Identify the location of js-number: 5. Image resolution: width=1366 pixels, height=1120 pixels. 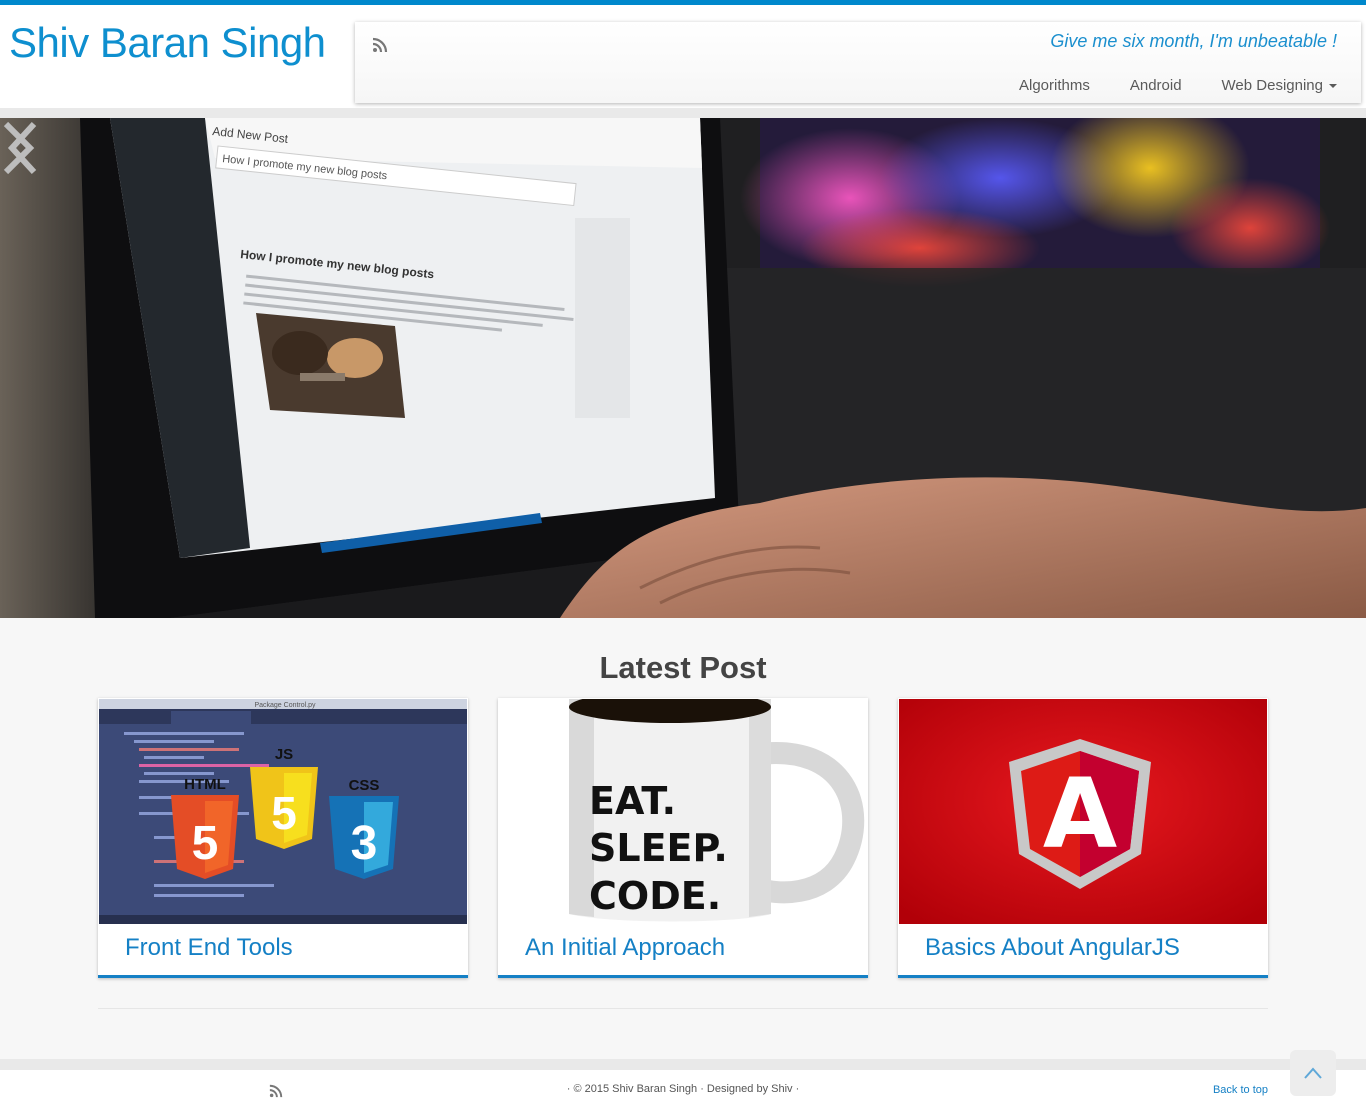
(284, 813).